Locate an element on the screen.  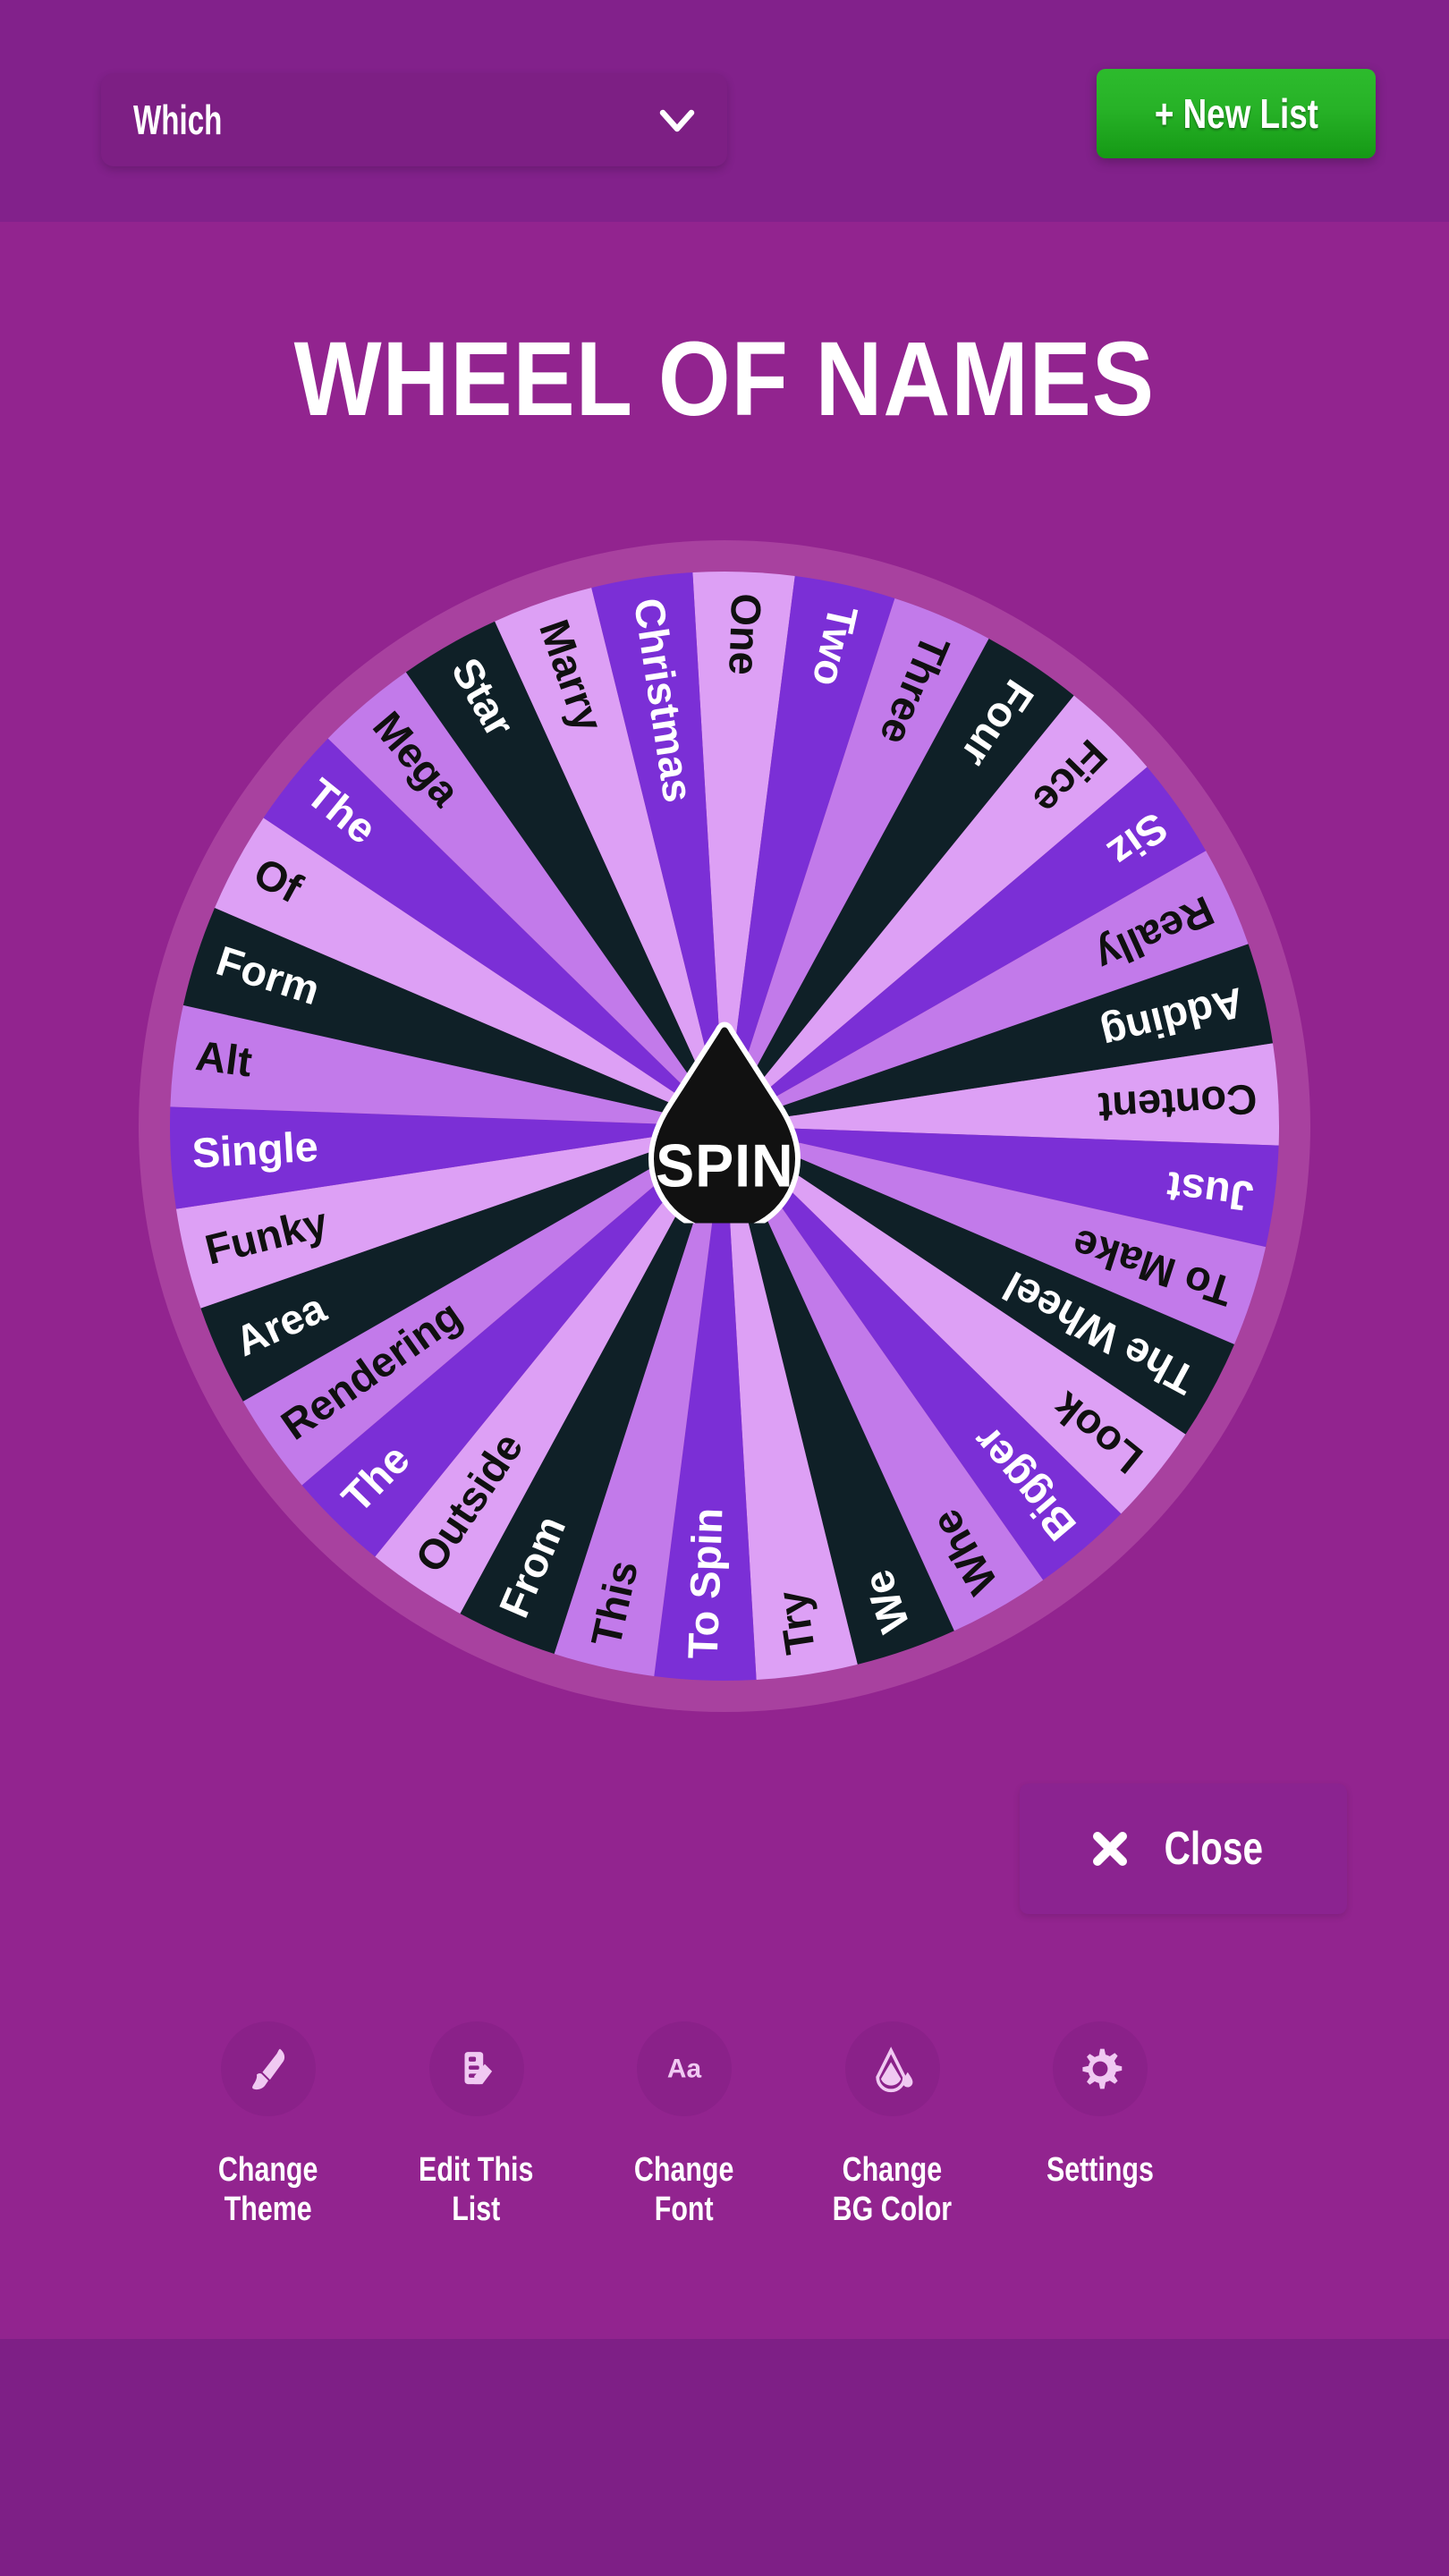
wheel-segment-label: Try is located at coordinates (795, 1622).